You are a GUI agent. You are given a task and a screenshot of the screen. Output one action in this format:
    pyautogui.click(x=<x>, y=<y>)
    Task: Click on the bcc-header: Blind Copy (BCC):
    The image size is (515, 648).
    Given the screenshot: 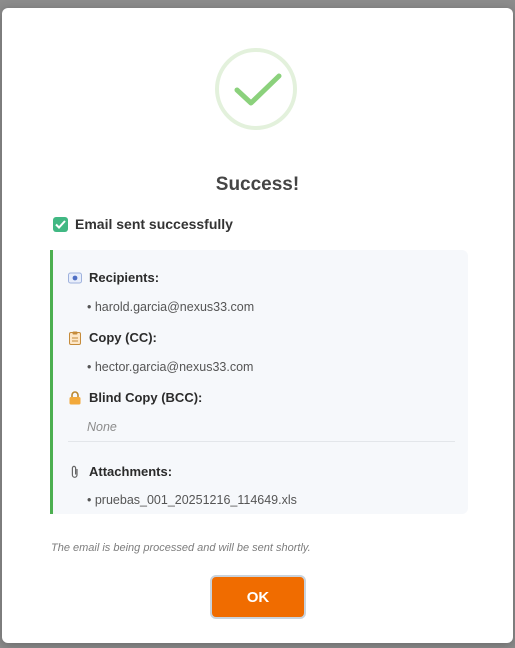 What is the action you would take?
    pyautogui.click(x=135, y=397)
    